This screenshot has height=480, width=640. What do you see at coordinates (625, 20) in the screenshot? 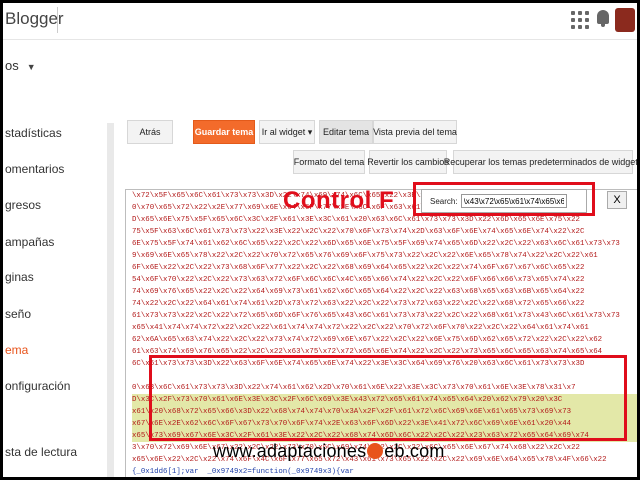
I see `avatar` at bounding box center [625, 20].